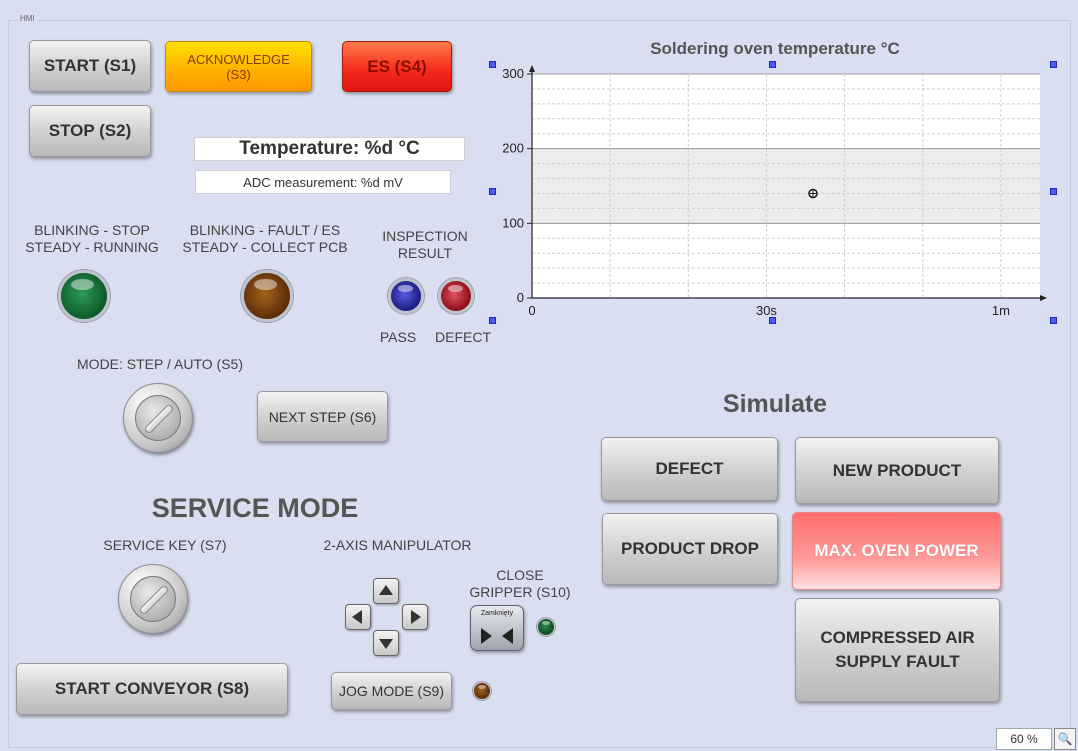 The width and height of the screenshot is (1078, 751). Describe the element at coordinates (497, 628) in the screenshot. I see `close-gripper-button: Zamknięty` at that location.